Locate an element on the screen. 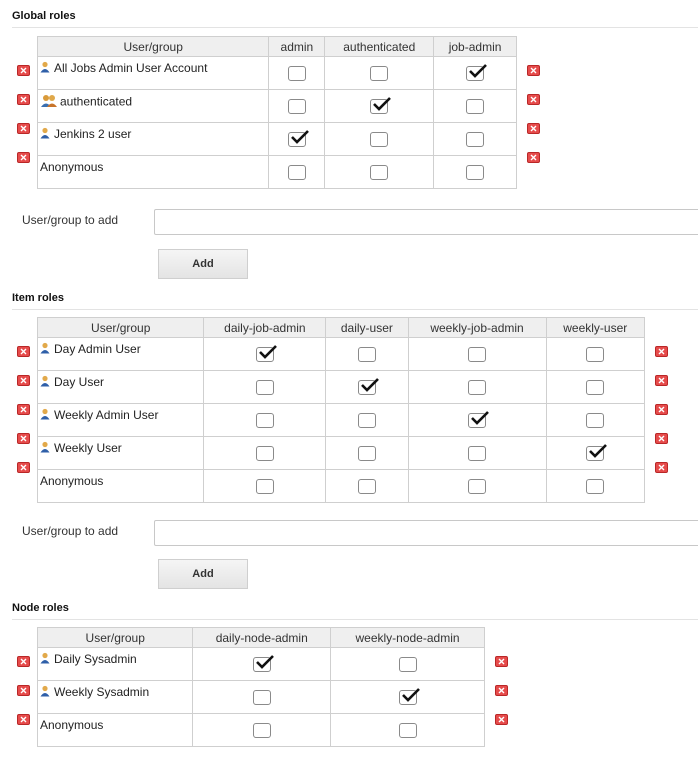  table-row: Daily Sysadmin is located at coordinates (260, 664).